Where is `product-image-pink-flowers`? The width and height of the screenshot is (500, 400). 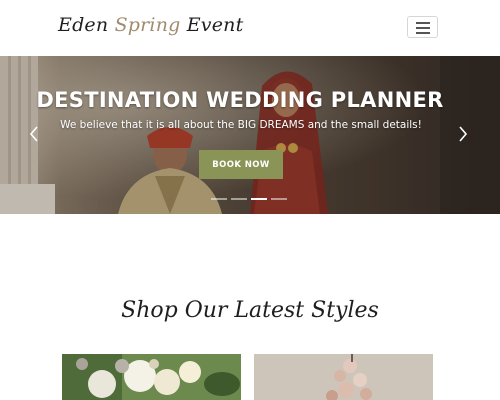
product-image-pink-flowers is located at coordinates (343, 377).